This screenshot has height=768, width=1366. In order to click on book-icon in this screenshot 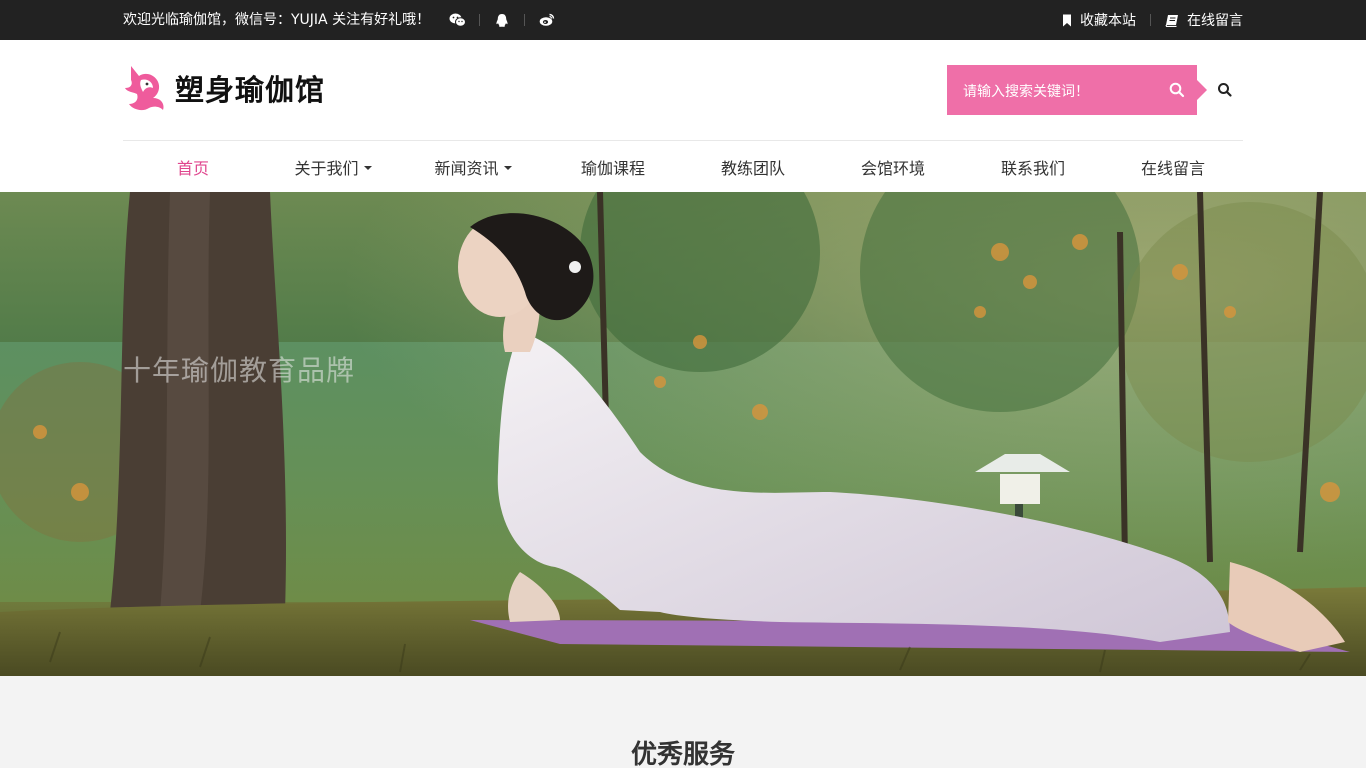, I will do `click(1171, 20)`.